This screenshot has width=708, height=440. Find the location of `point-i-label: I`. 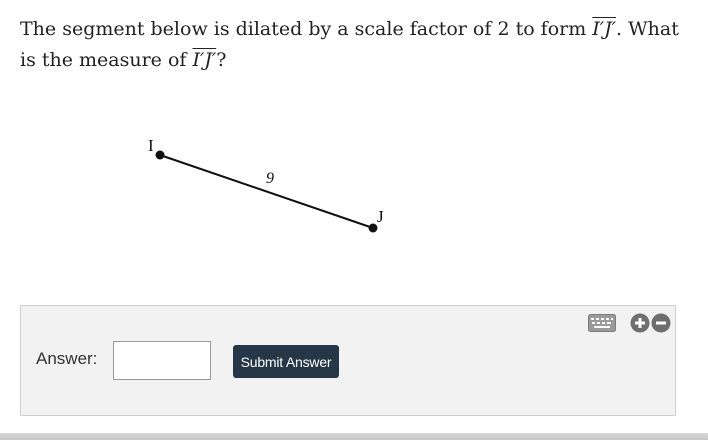

point-i-label: I is located at coordinates (151, 145).